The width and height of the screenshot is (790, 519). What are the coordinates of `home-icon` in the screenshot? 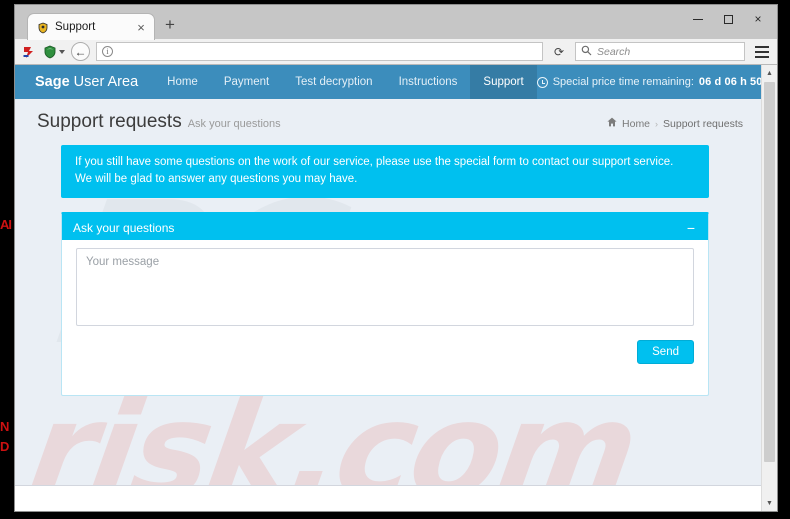 It's located at (612, 123).